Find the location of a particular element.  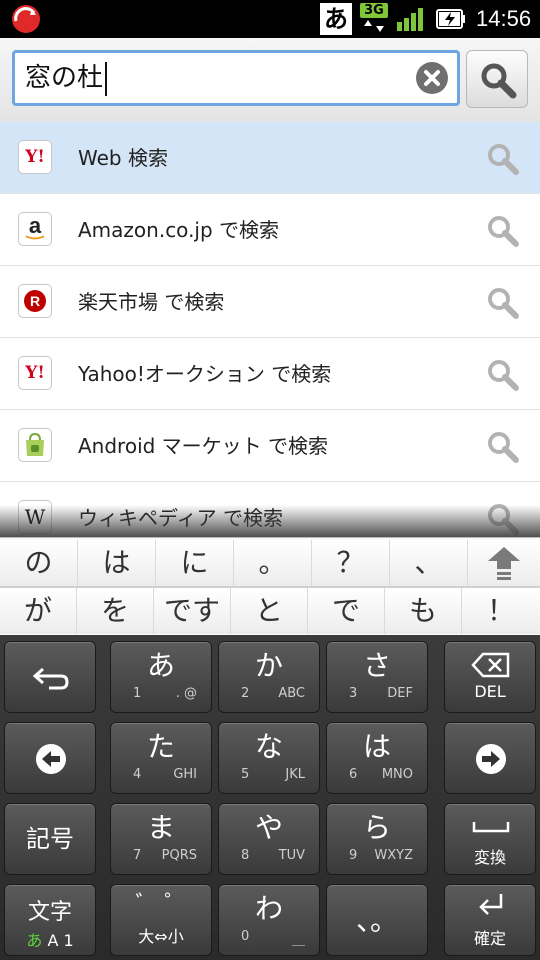

prediction-item: です is located at coordinates (192, 611).